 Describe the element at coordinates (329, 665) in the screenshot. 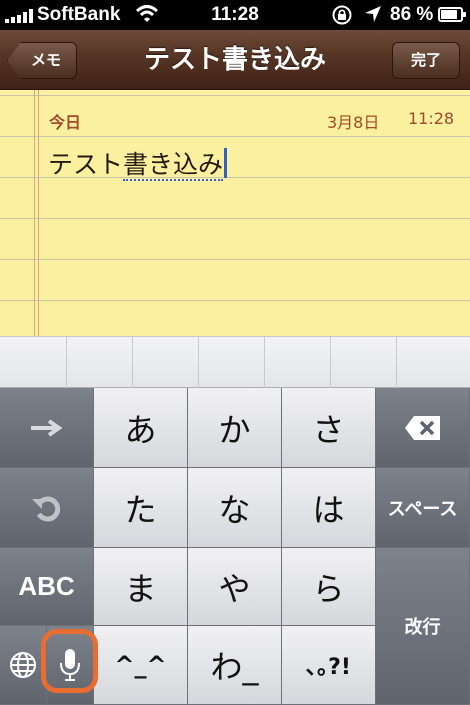

I see `key-punctuation: ､｡?!` at that location.